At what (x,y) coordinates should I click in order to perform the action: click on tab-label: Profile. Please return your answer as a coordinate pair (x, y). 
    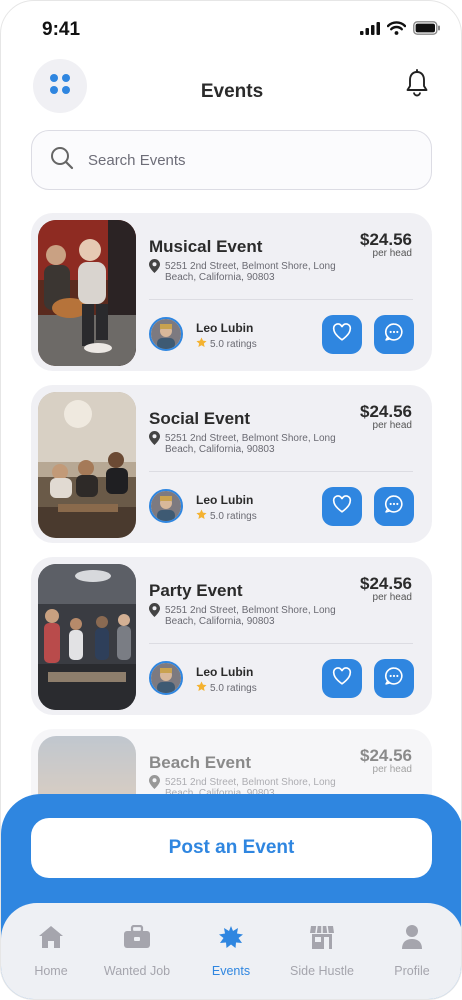
    Looking at the image, I should click on (412, 971).